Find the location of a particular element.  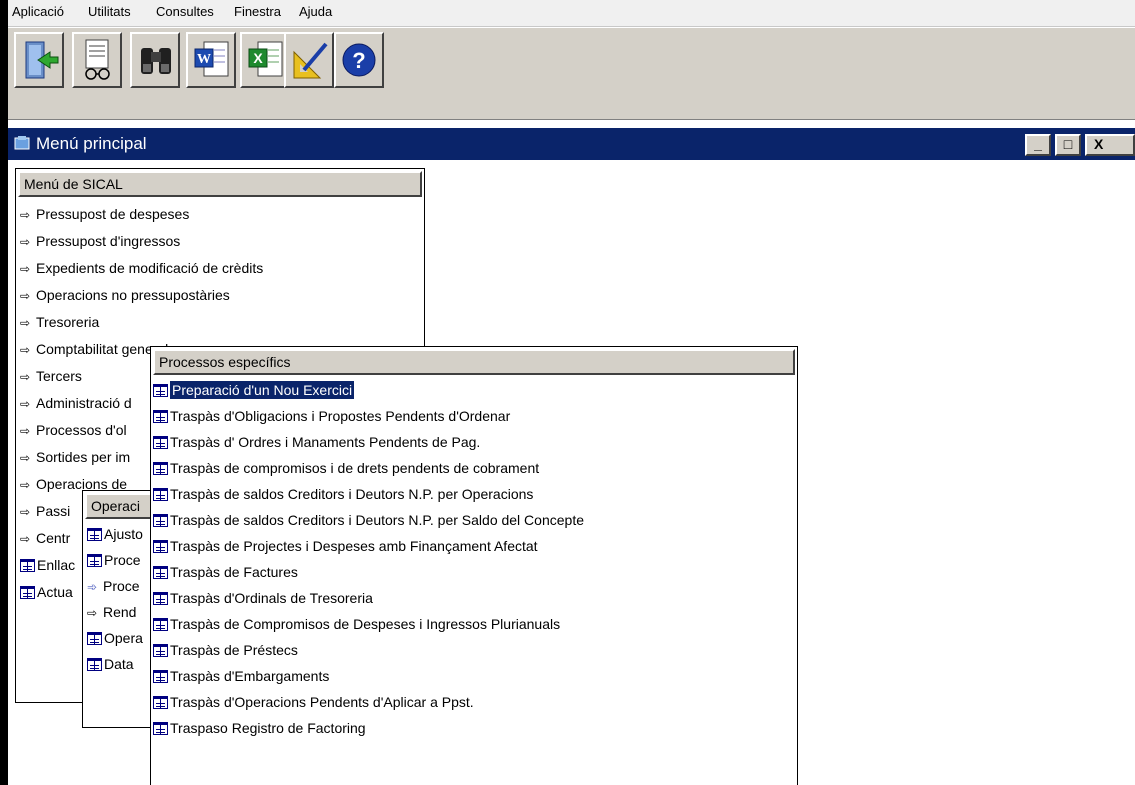

help-icon: ? is located at coordinates (359, 60).